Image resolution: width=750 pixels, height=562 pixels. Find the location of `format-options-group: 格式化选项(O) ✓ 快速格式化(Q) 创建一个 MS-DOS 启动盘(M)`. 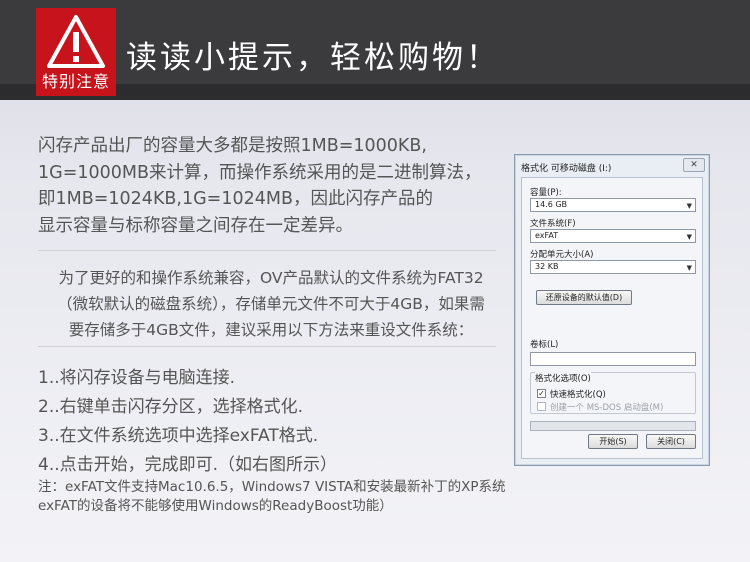

format-options-group: 格式化选项(O) ✓ 快速格式化(Q) 创建一个 MS-DOS 启动盘(M) is located at coordinates (613, 393).